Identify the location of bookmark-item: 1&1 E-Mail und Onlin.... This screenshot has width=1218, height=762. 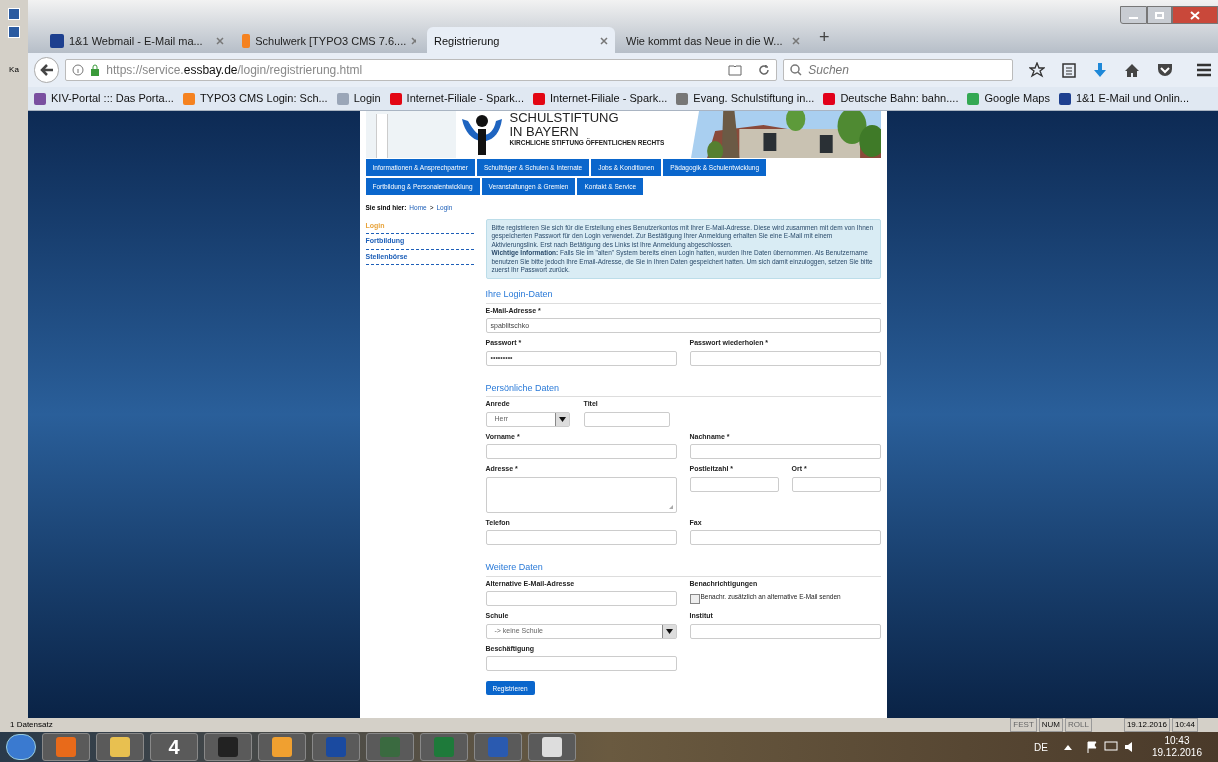
(1132, 98).